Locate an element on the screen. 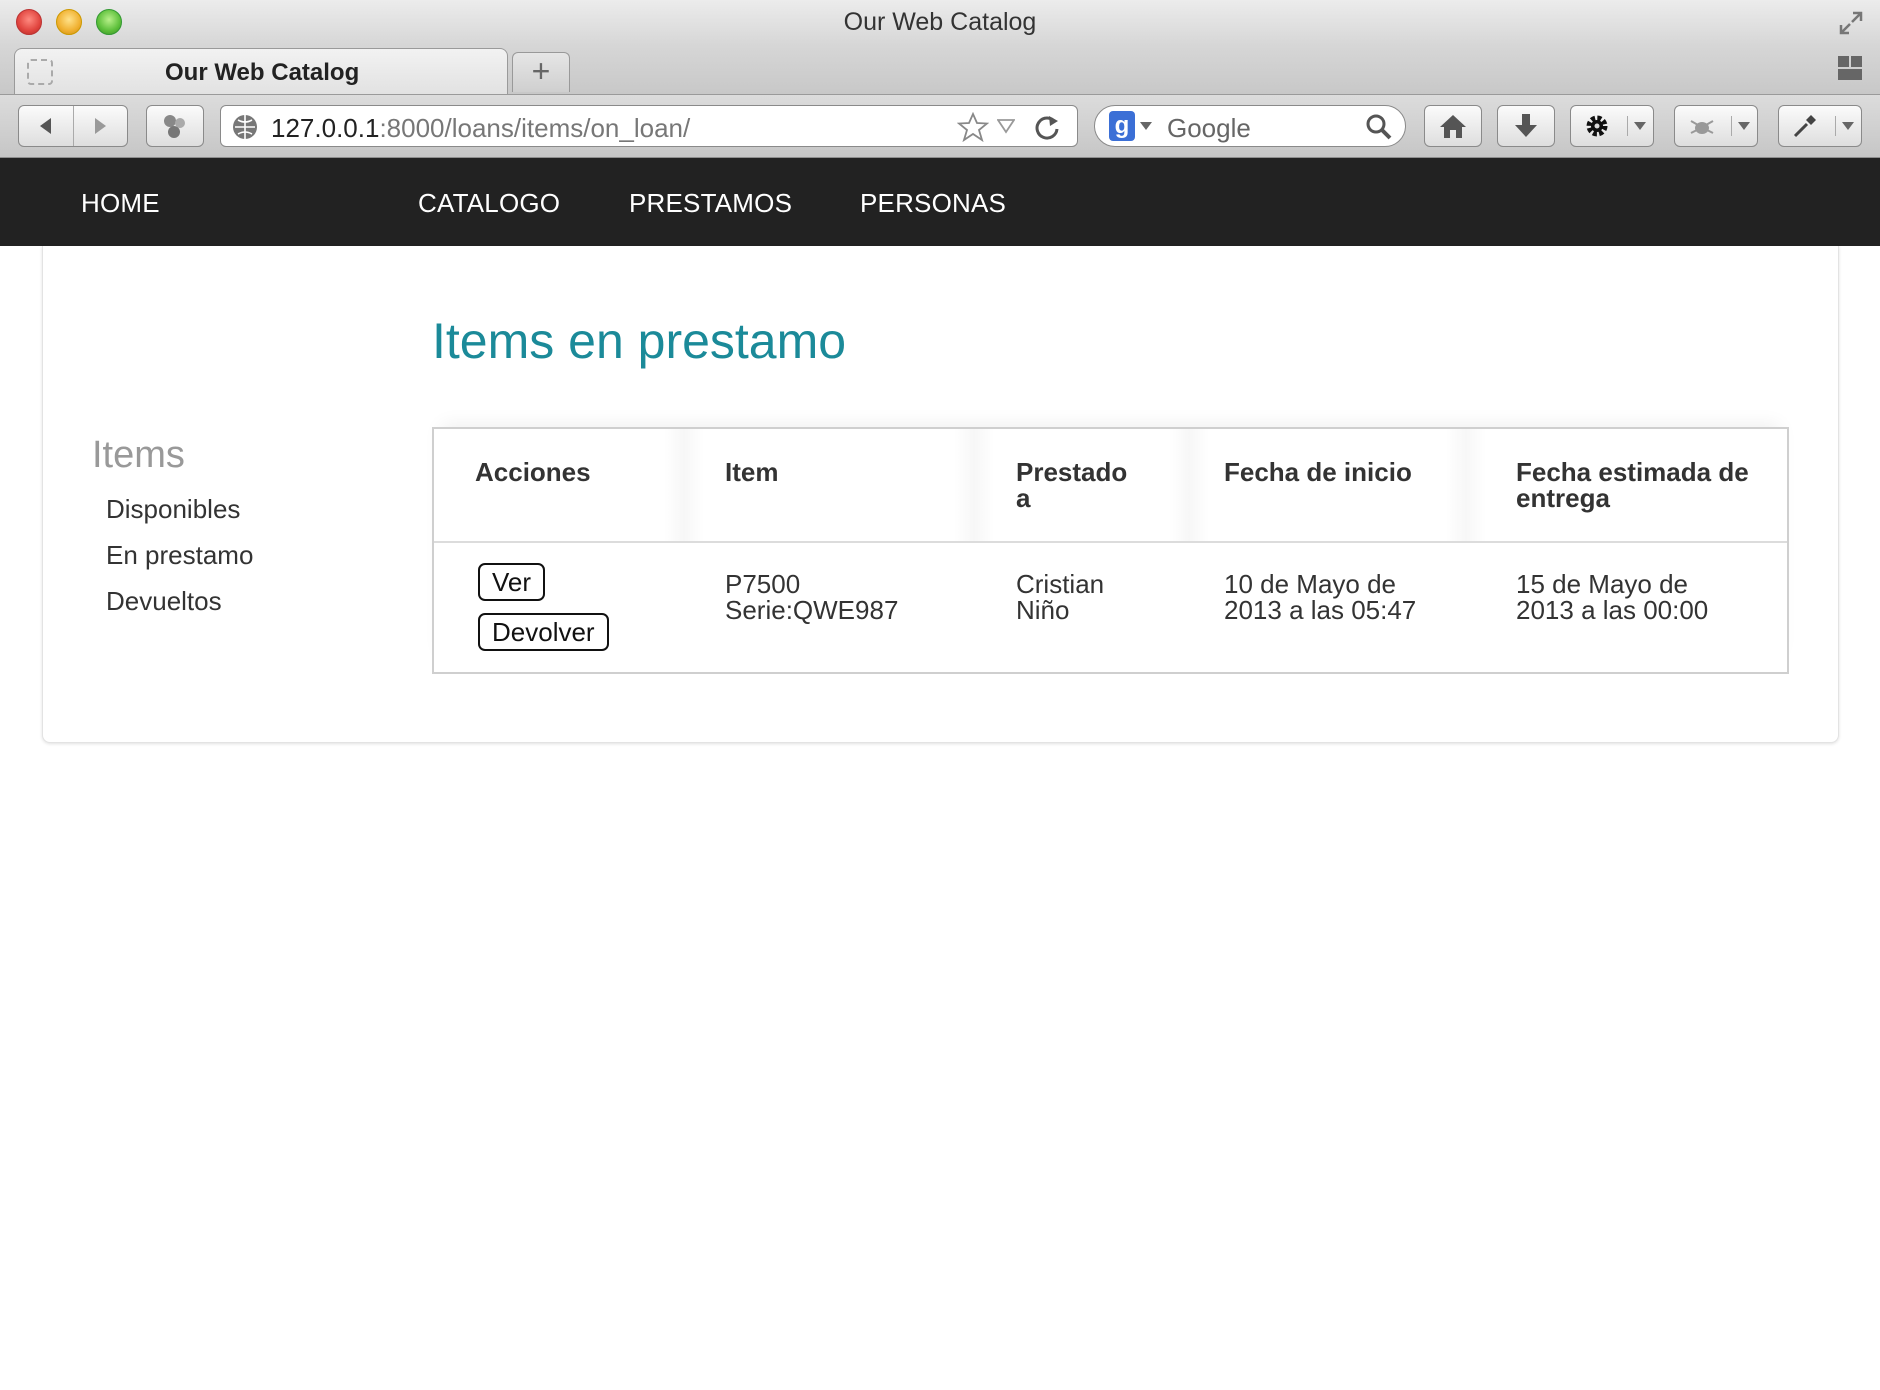  back-forward-buttons is located at coordinates (73, 126).